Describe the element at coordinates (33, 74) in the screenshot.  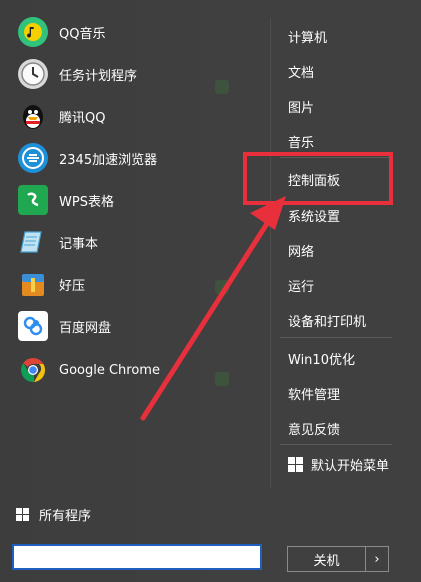
I see `task-scheduler-icon` at that location.